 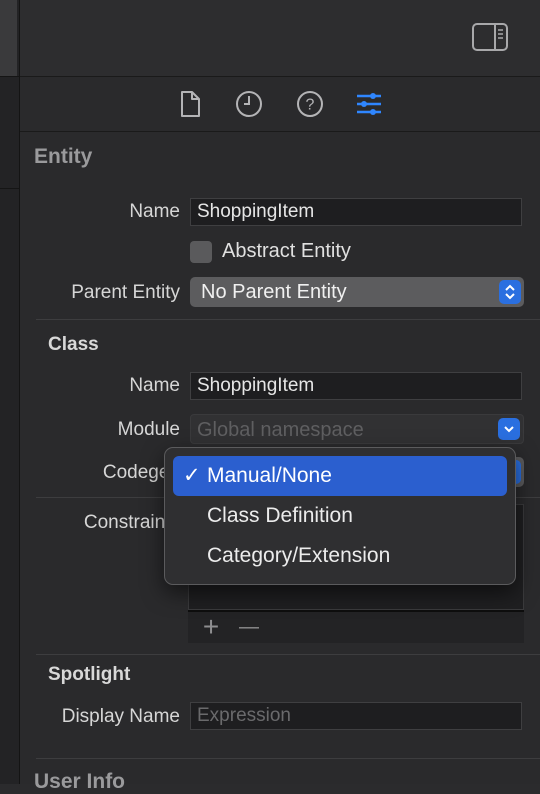 What do you see at coordinates (490, 37) in the screenshot?
I see `toggle-inspector-icon` at bounding box center [490, 37].